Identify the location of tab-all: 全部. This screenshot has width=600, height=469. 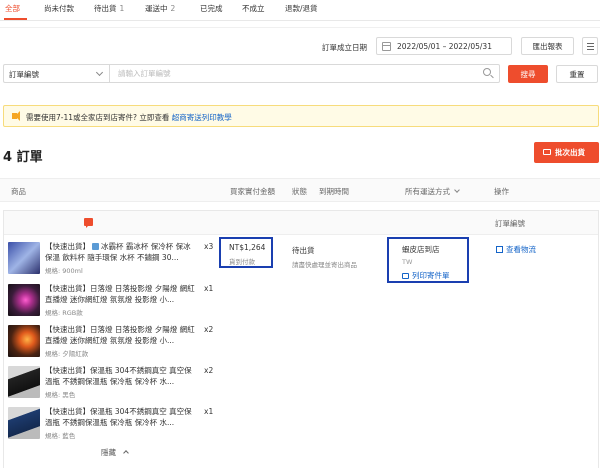
(12, 8).